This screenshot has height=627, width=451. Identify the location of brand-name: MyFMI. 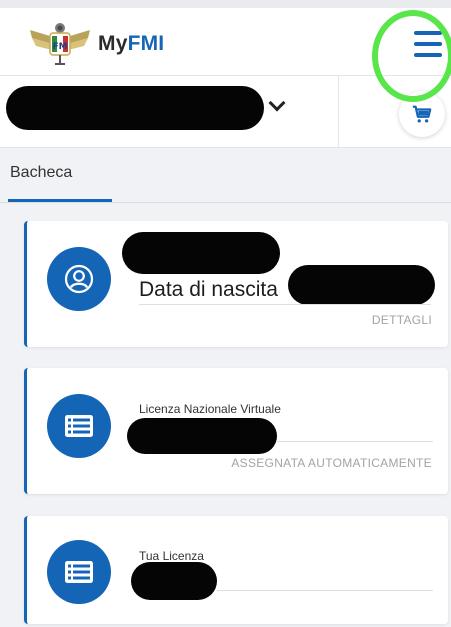
(131, 44).